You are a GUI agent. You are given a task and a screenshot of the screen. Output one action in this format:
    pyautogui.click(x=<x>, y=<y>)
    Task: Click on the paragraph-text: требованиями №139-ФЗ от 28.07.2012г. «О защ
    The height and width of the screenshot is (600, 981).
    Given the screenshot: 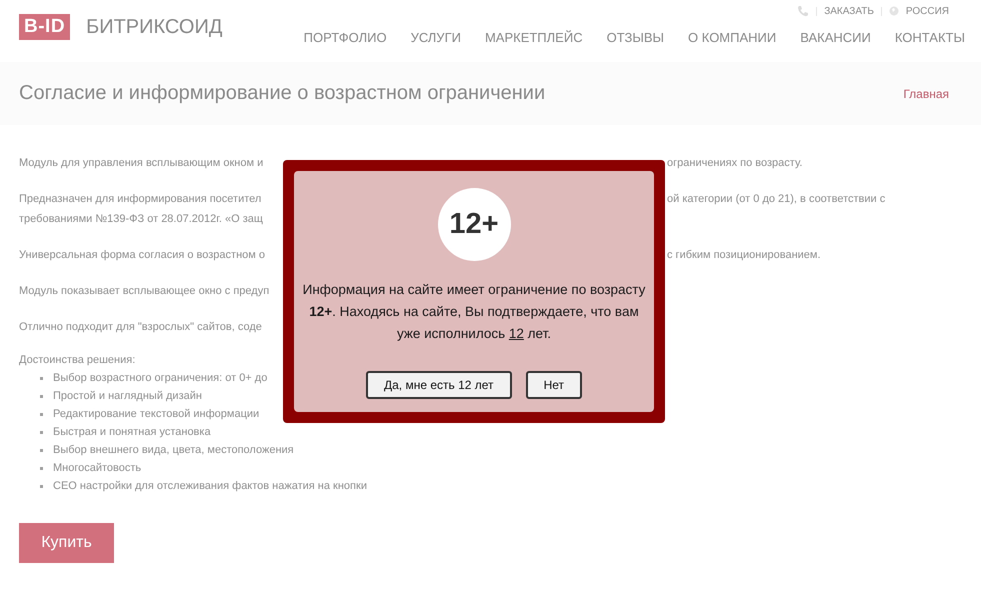 What is the action you would take?
    pyautogui.click(x=141, y=219)
    